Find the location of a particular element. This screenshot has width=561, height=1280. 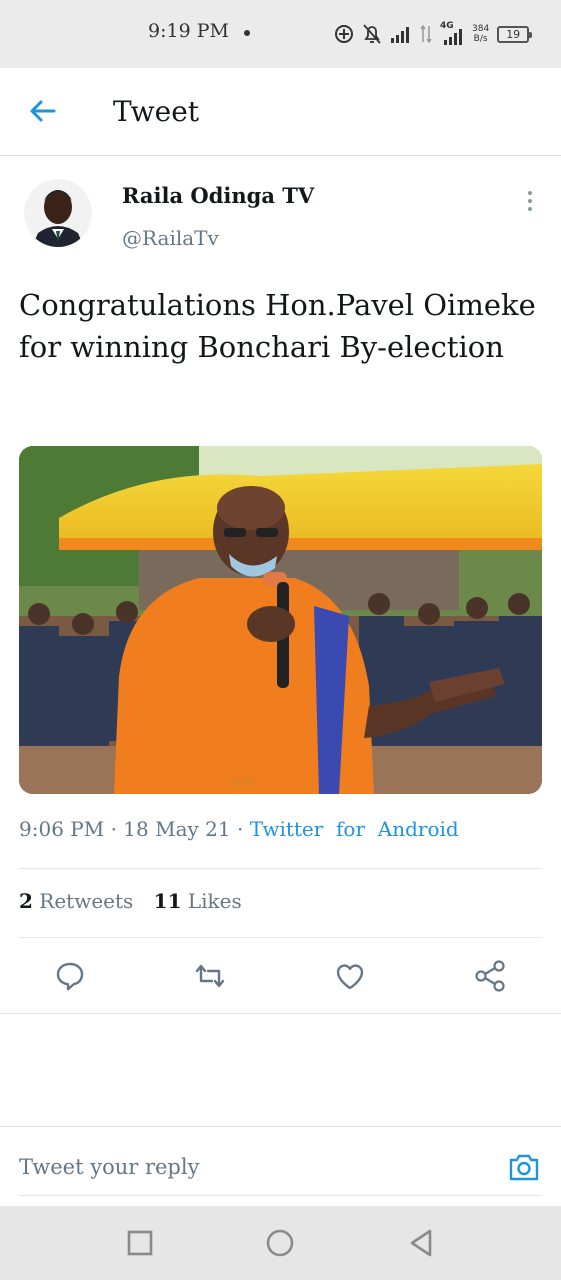

speed-unit: B/s is located at coordinates (480, 39).